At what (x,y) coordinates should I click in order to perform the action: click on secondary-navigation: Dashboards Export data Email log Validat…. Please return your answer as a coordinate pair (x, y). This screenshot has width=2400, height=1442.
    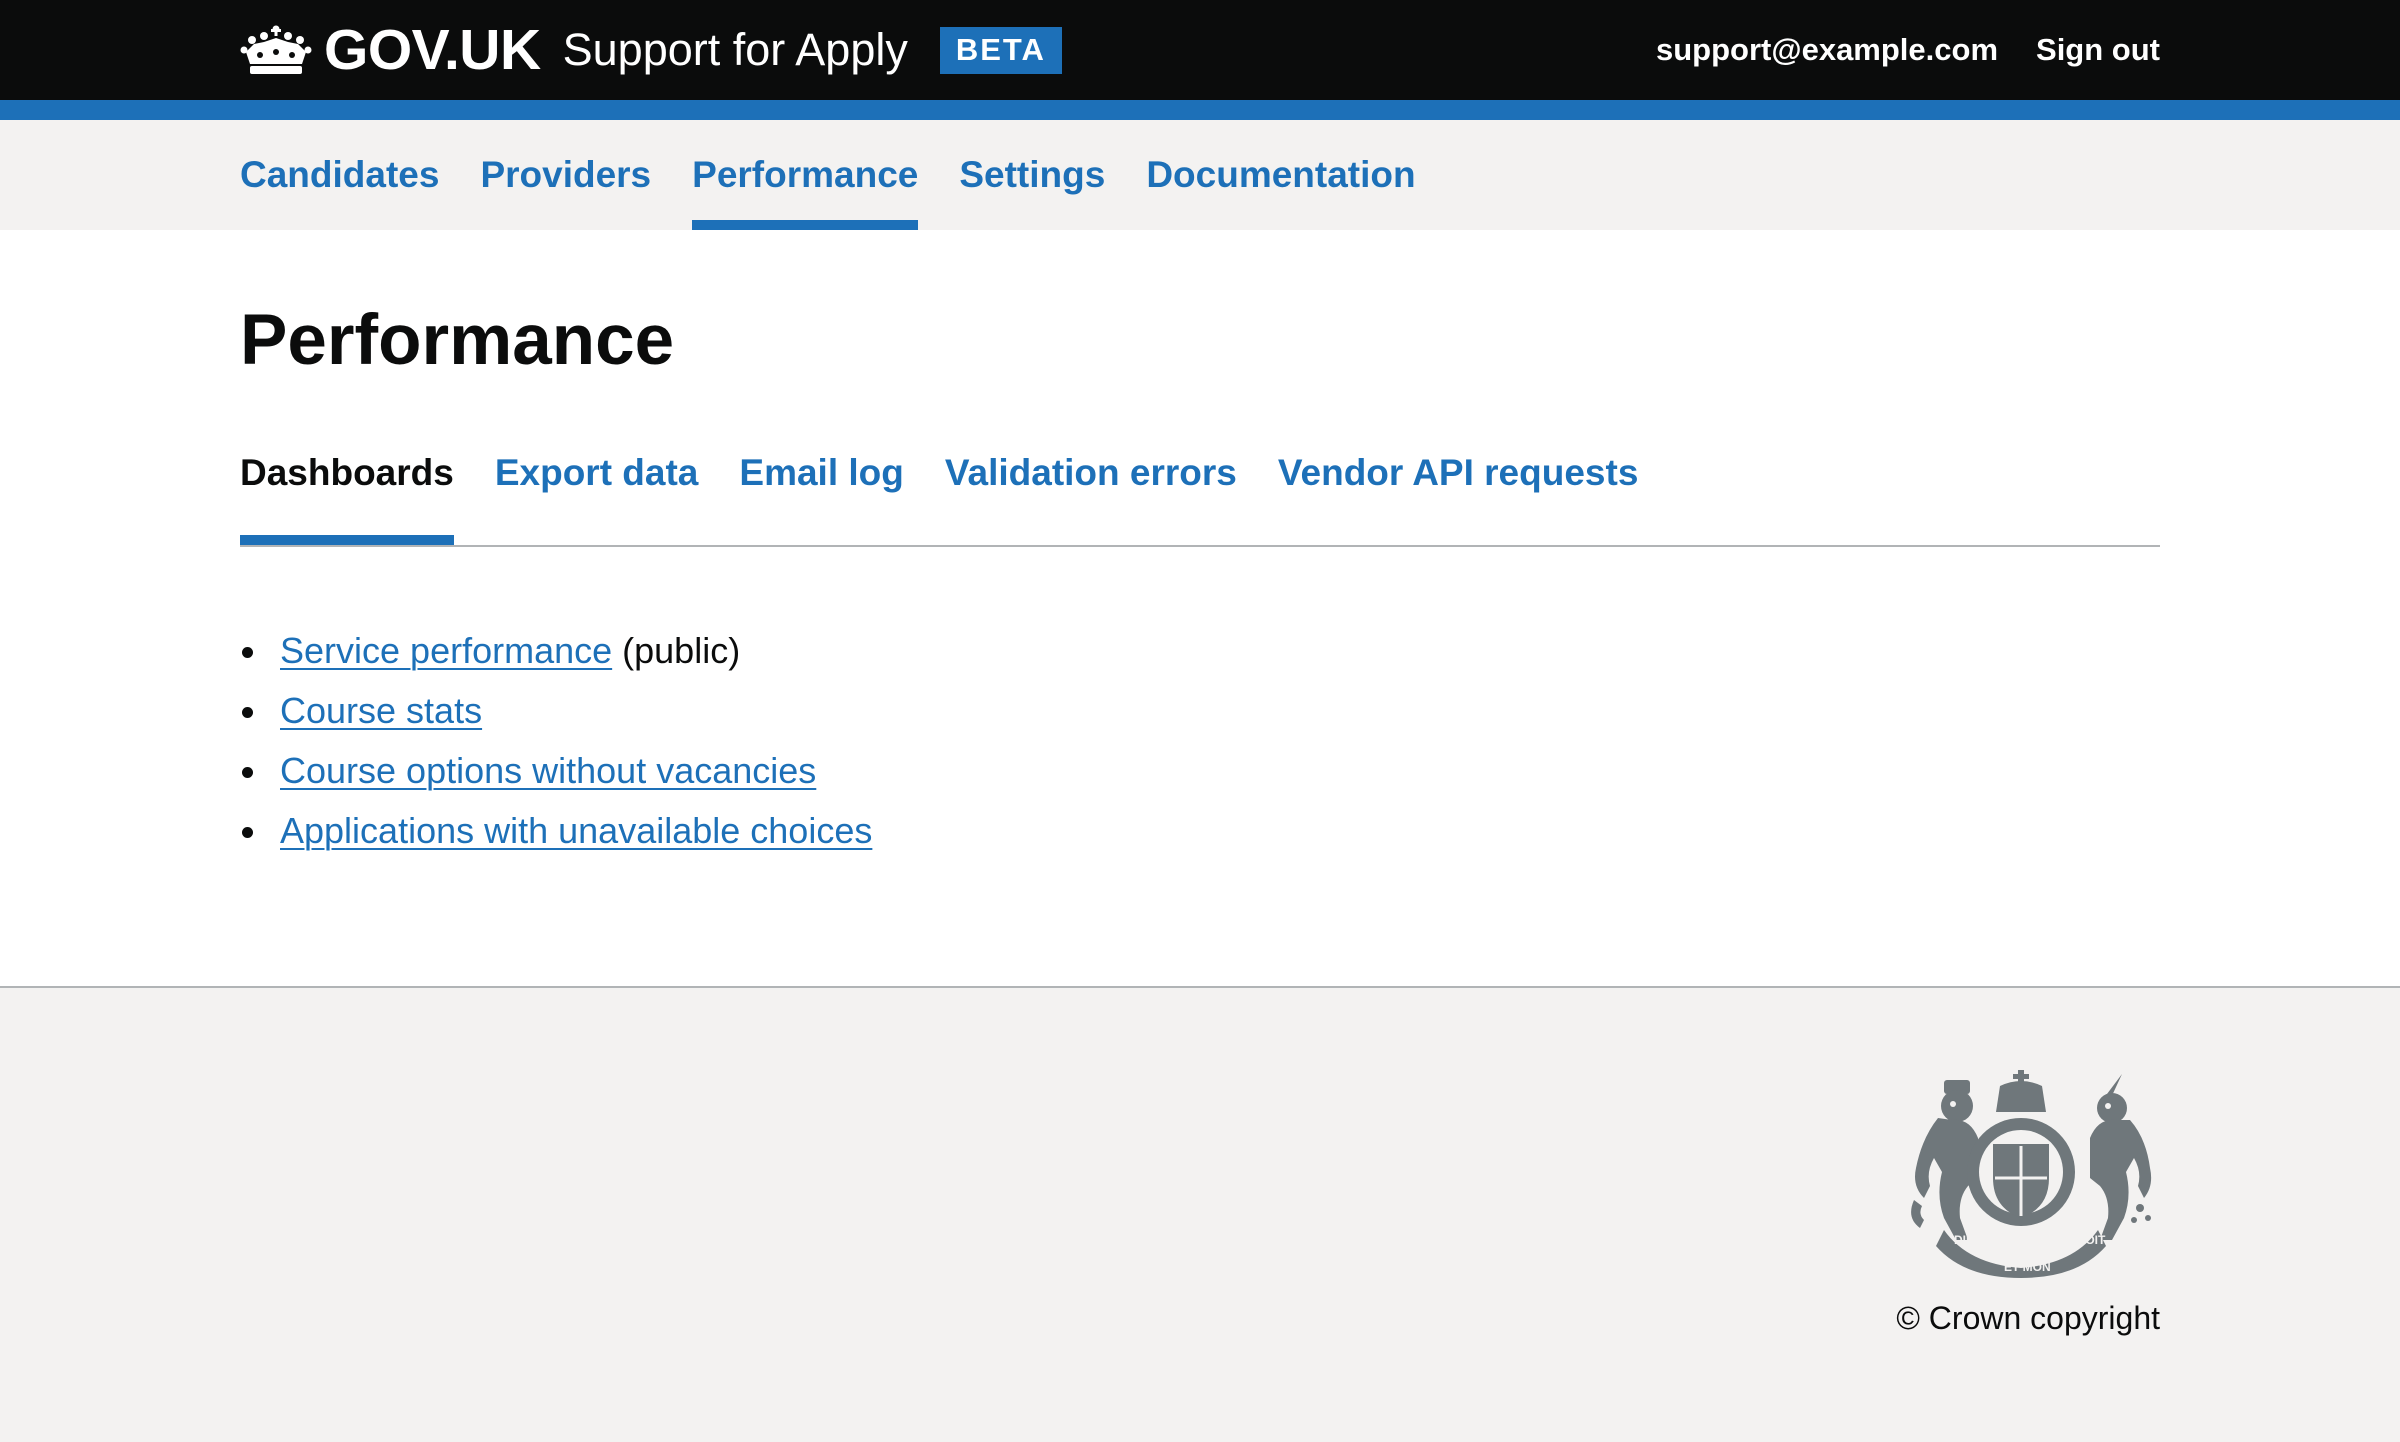
    Looking at the image, I should click on (1200, 499).